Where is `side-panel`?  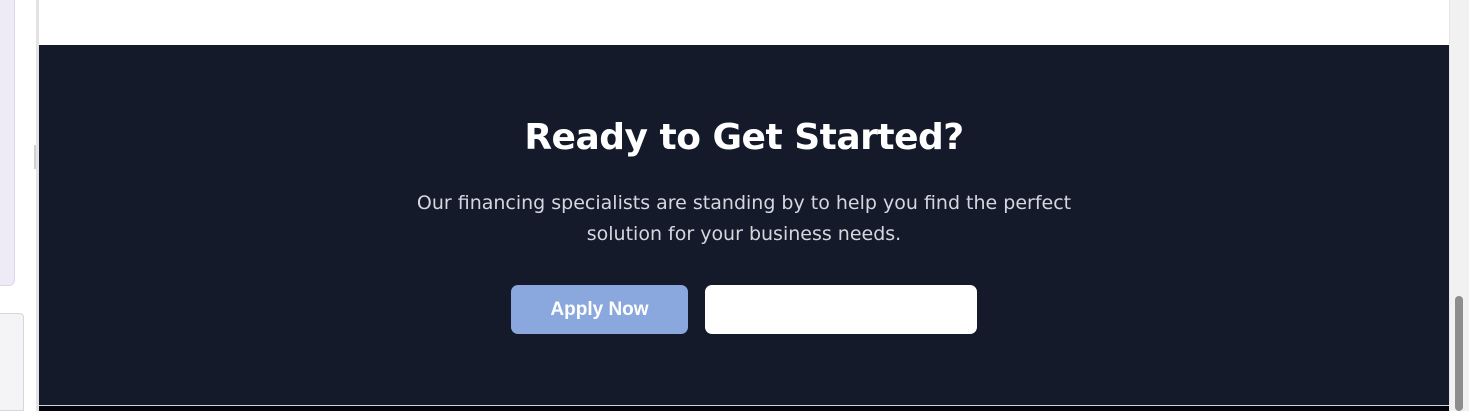 side-panel is located at coordinates (7, 143).